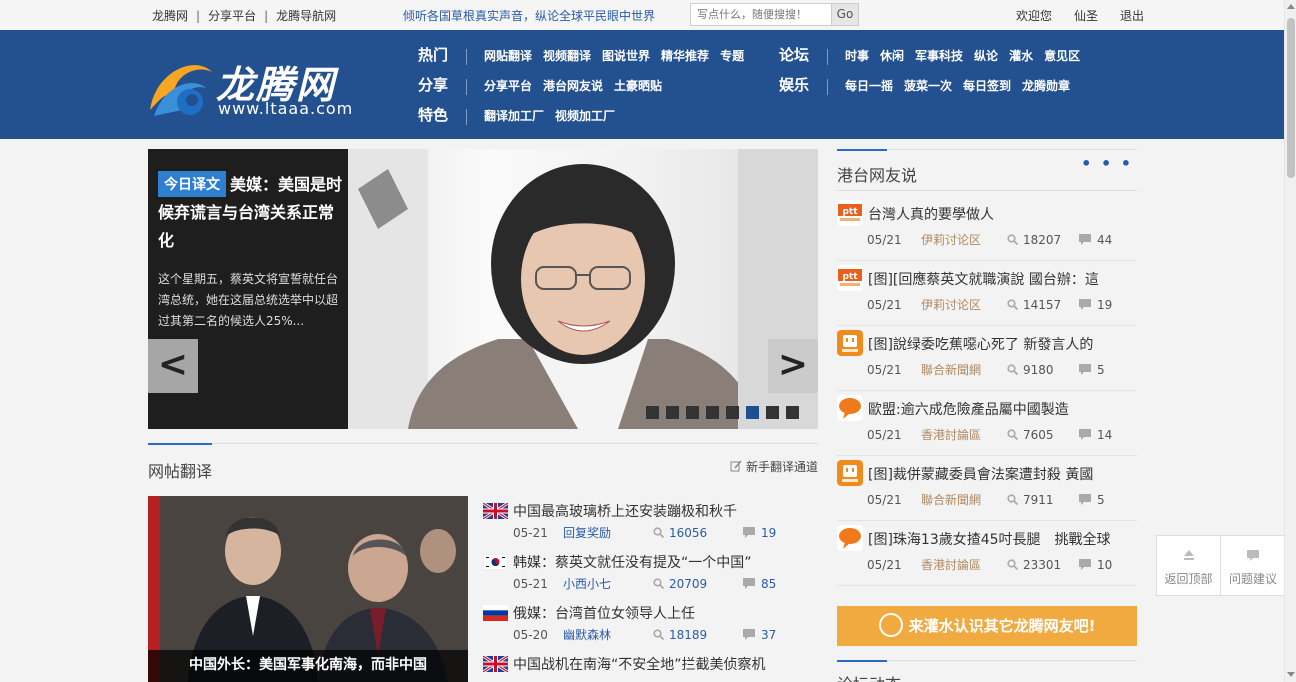  Describe the element at coordinates (989, 539) in the screenshot. I see `post-title: [图]珠海13歲女揸45吋長腿 挑戰全球` at that location.